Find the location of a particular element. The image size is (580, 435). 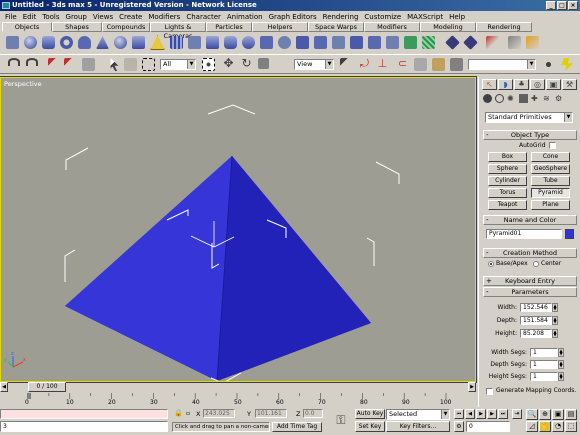

creation-method-rollout: - Creation Method is located at coordinates (530, 253).